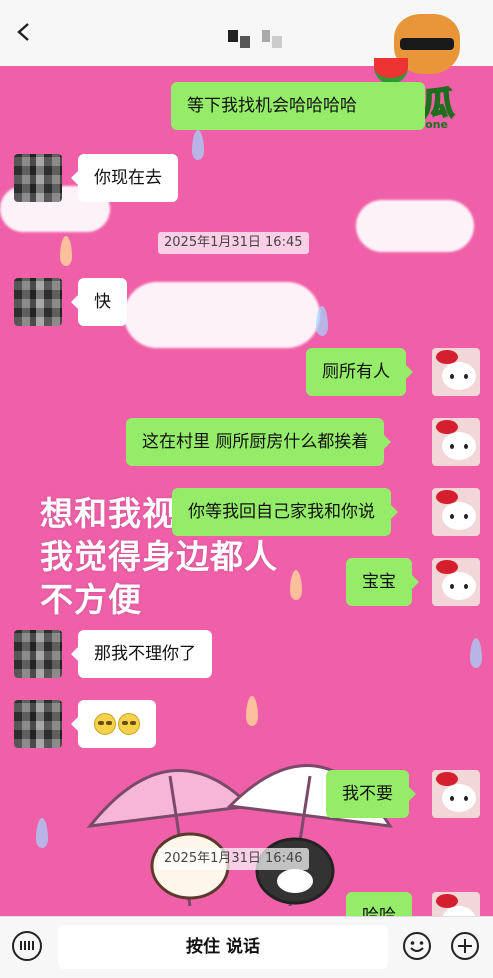  What do you see at coordinates (259, 442) in the screenshot?
I see `message-bubble-sent: 这在村里 厕所厨房什么都挨着` at bounding box center [259, 442].